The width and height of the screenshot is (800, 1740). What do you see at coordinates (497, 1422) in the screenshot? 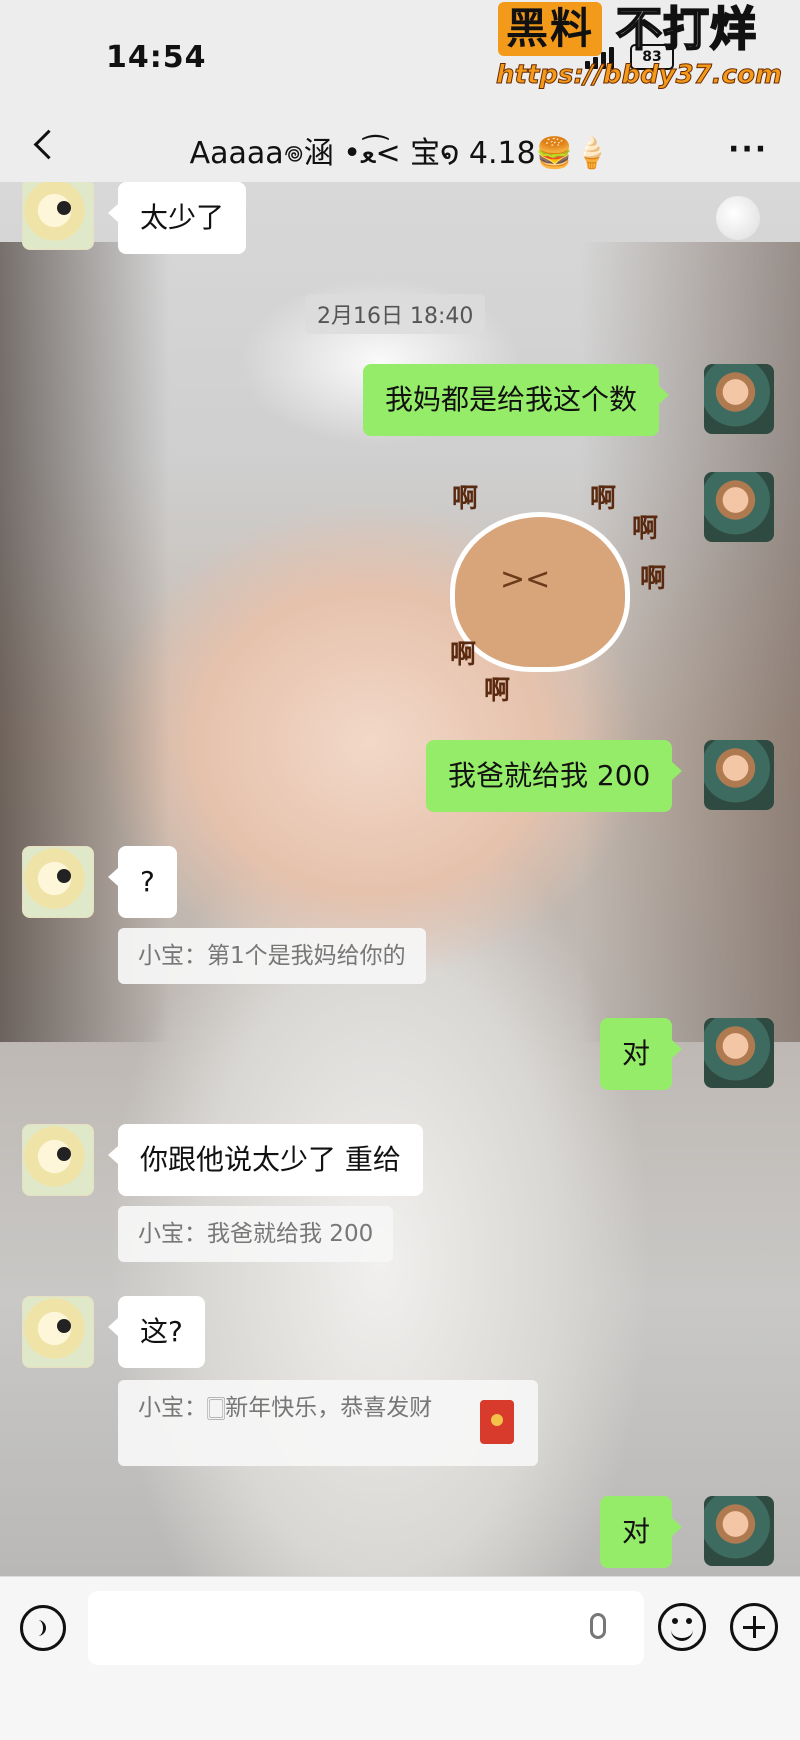
I see `red-packet-icon` at bounding box center [497, 1422].